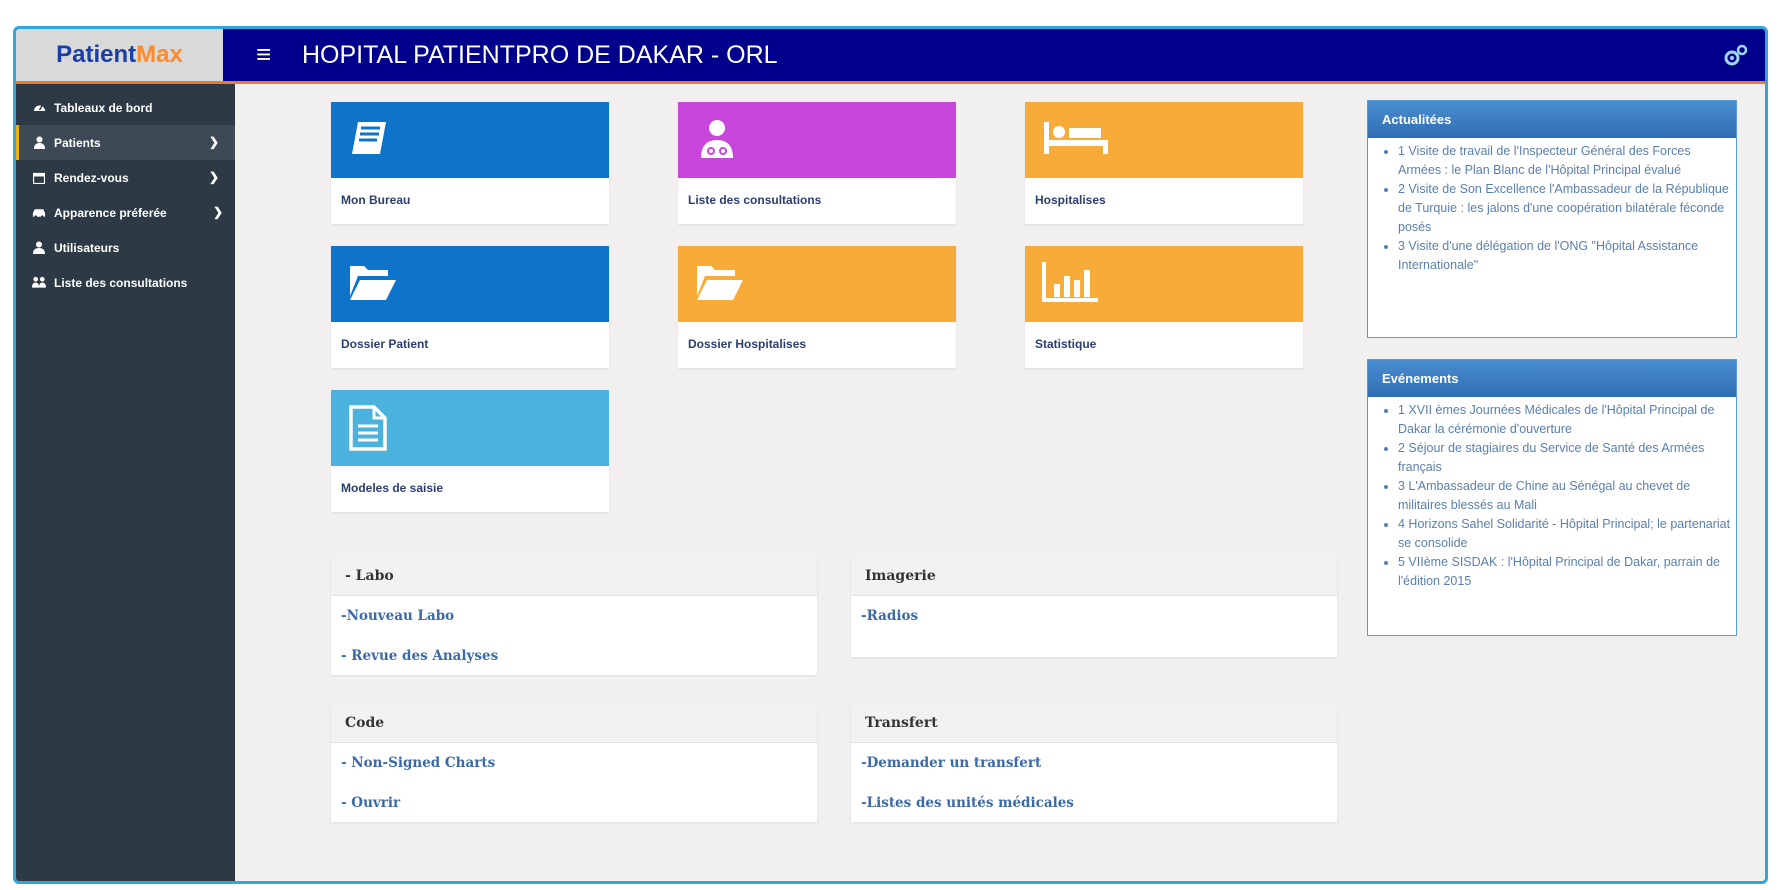 The image size is (1781, 890). I want to click on tile-modeles-de-saisie: Modeles de saisie, so click(470, 451).